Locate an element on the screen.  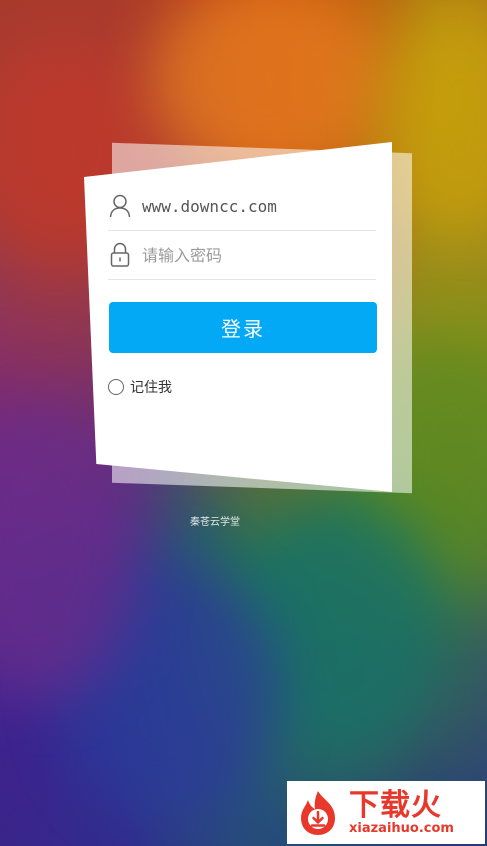
flame-download-icon is located at coordinates (318, 813).